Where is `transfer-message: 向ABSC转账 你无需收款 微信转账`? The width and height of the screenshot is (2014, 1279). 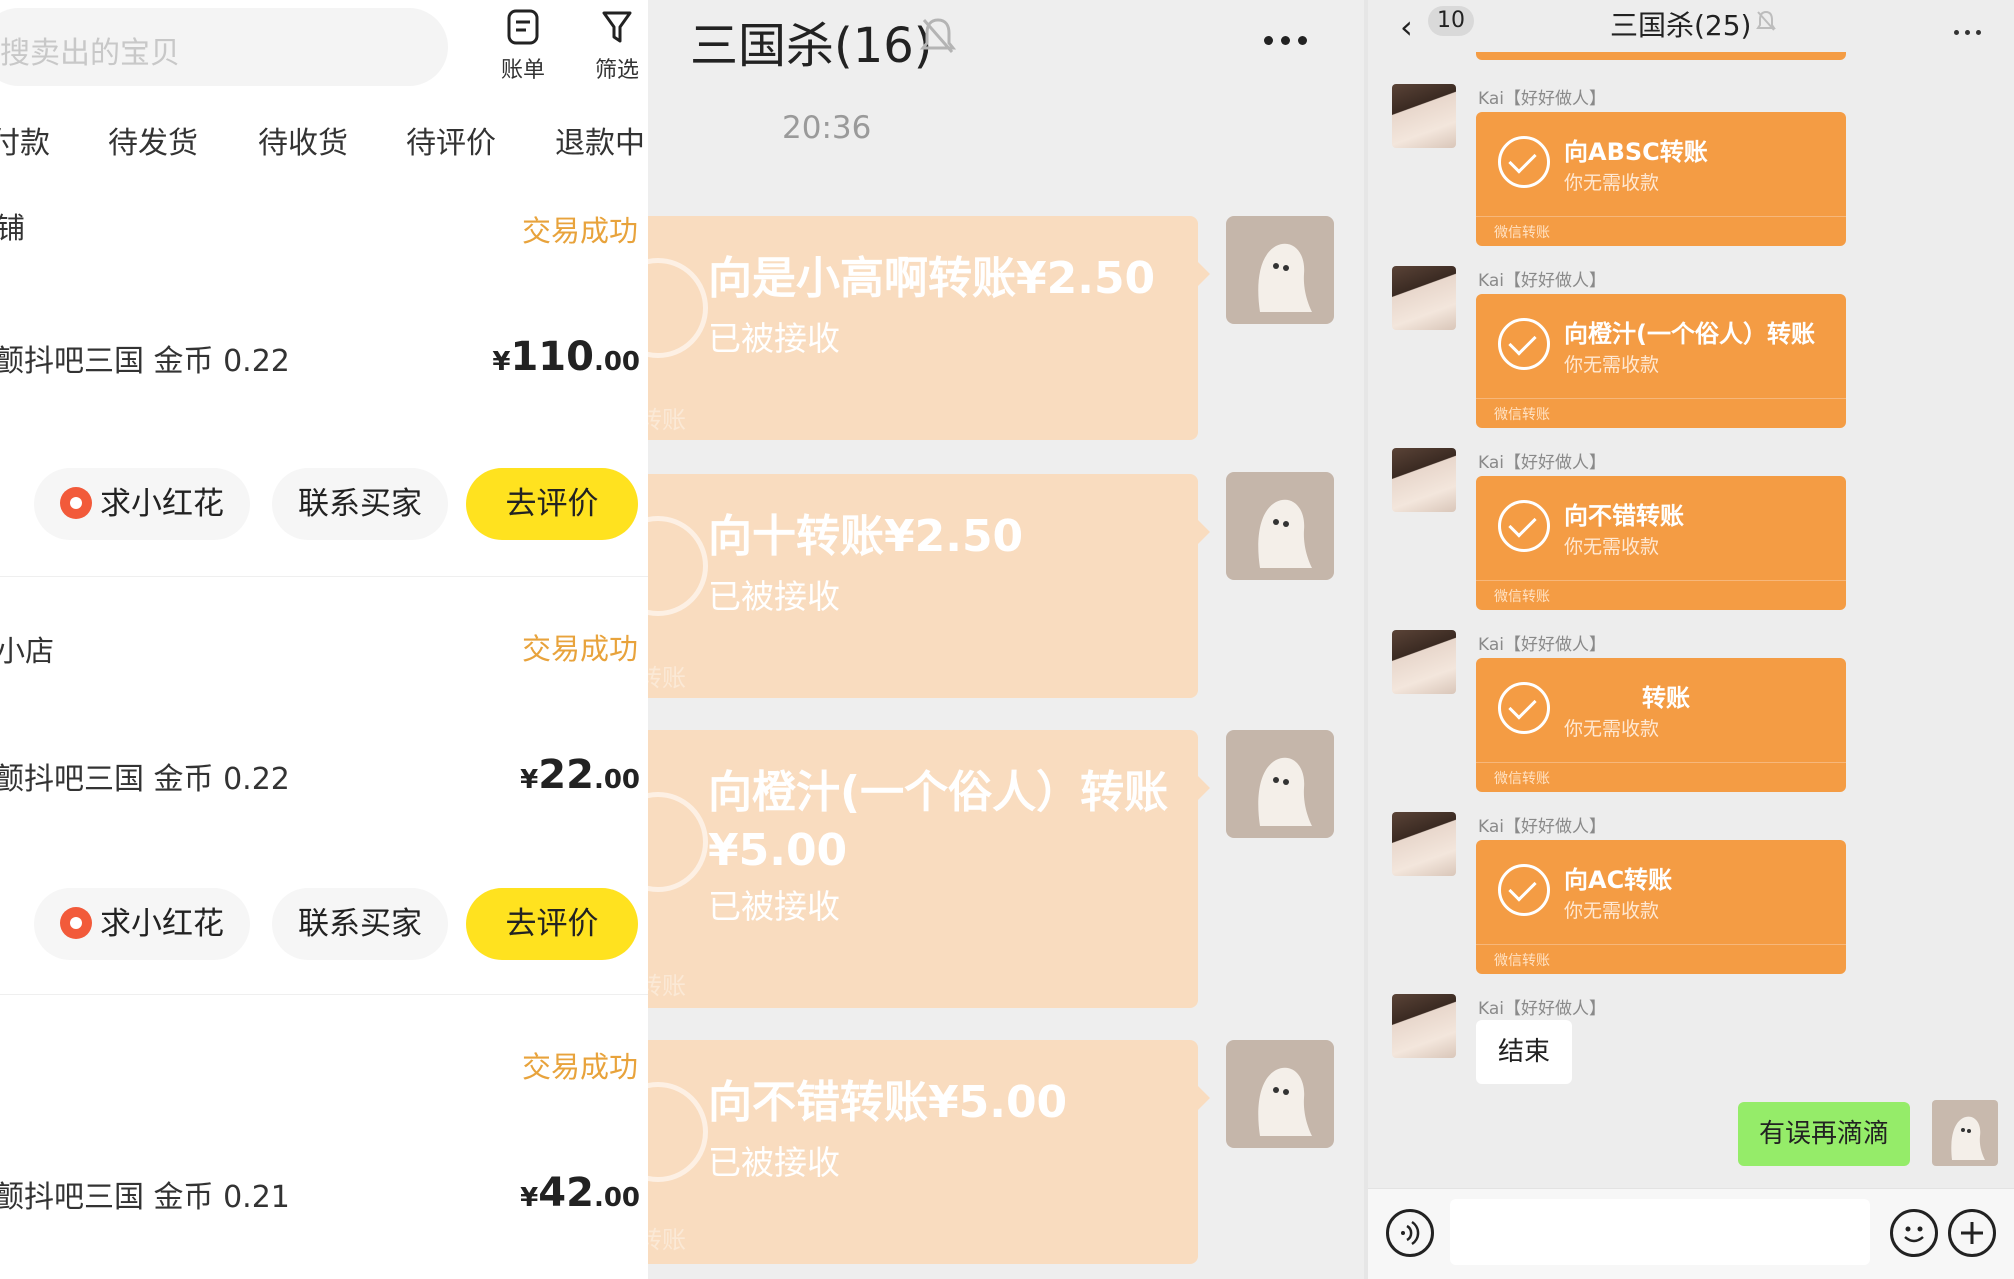 transfer-message: 向ABSC转账 你无需收款 微信转账 is located at coordinates (1661, 179).